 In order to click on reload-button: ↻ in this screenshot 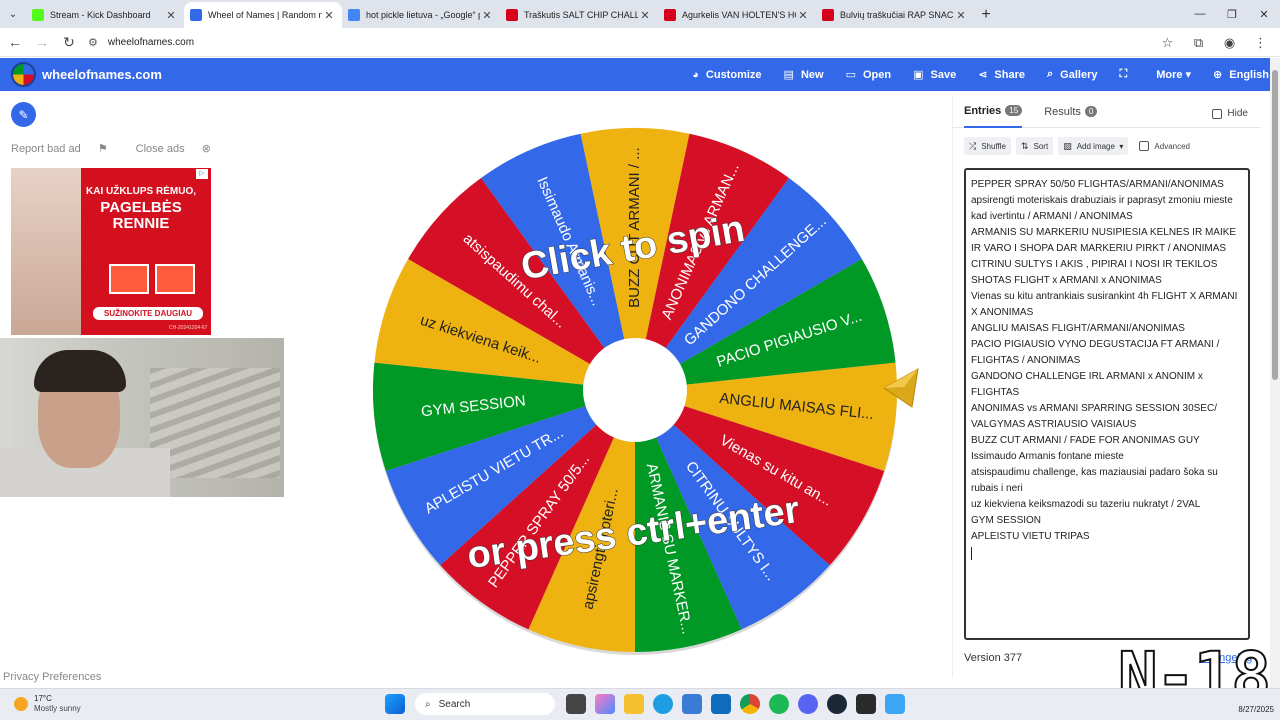, I will do `click(69, 42)`.